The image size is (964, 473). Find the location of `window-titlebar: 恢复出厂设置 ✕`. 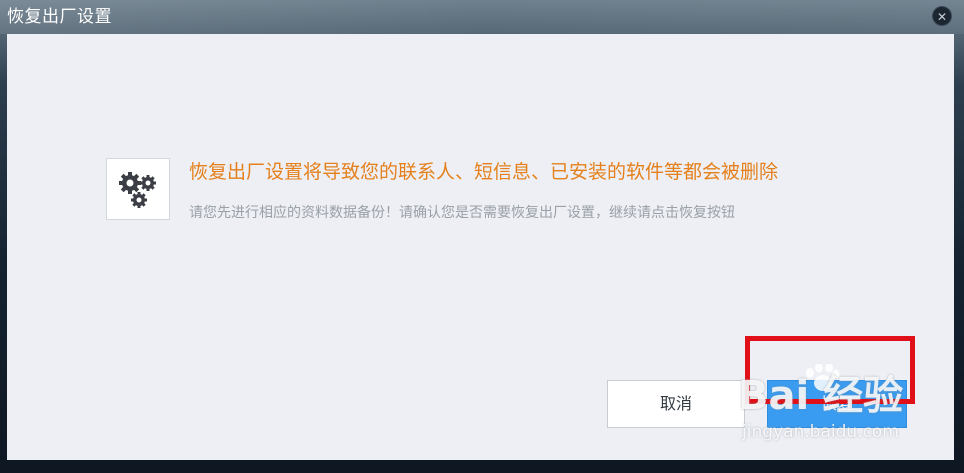

window-titlebar: 恢复出厂设置 ✕ is located at coordinates (482, 17).